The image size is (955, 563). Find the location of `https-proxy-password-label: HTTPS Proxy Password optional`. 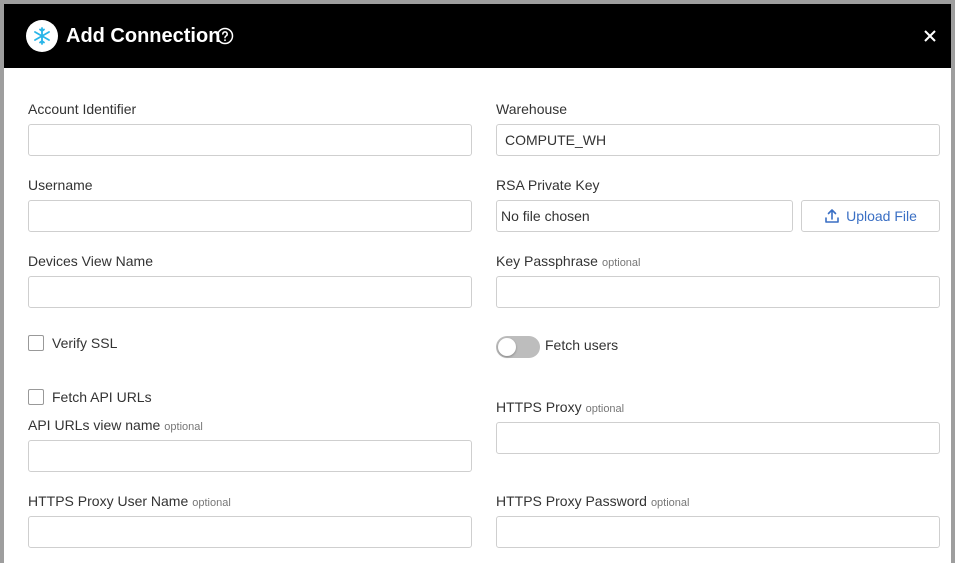

https-proxy-password-label: HTTPS Proxy Password optional is located at coordinates (592, 502).